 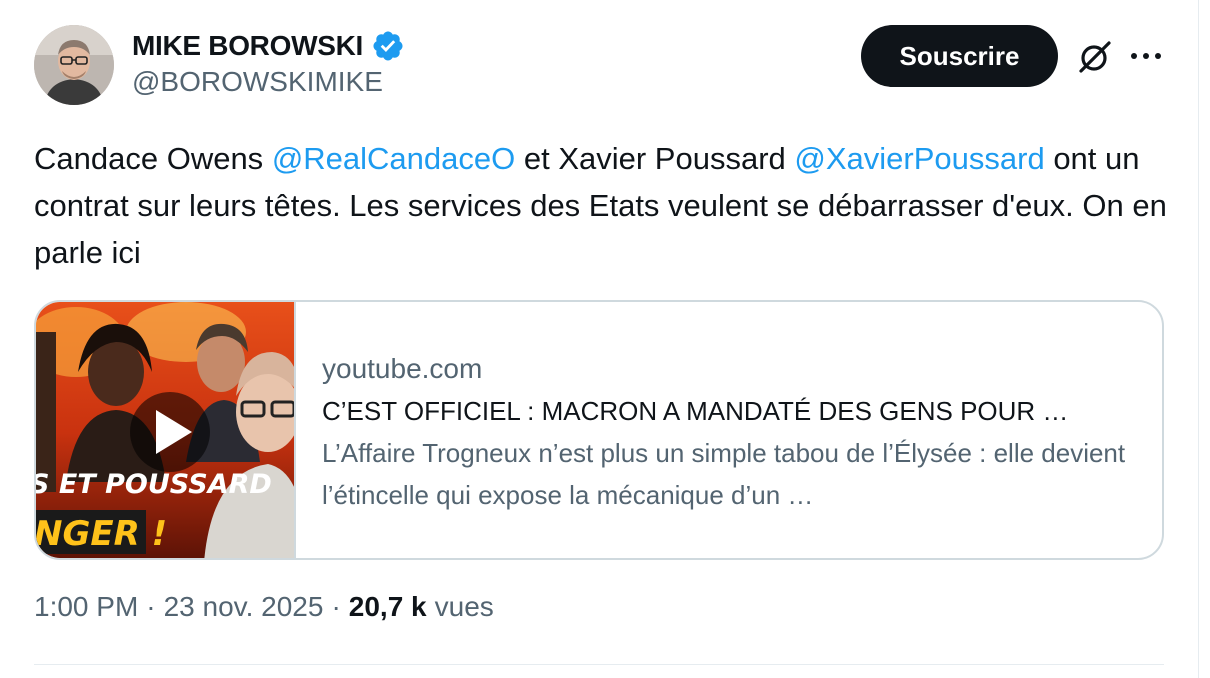 I want to click on tweet-time: 1:00 PM, so click(x=86, y=607).